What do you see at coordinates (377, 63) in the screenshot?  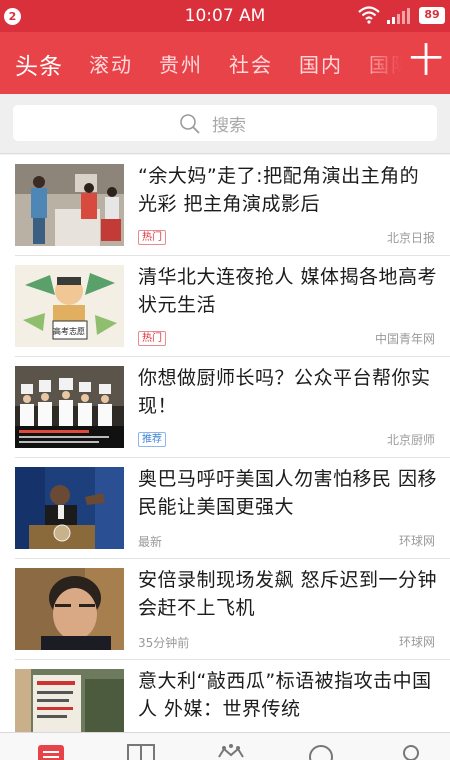 I see `tab-fade` at bounding box center [377, 63].